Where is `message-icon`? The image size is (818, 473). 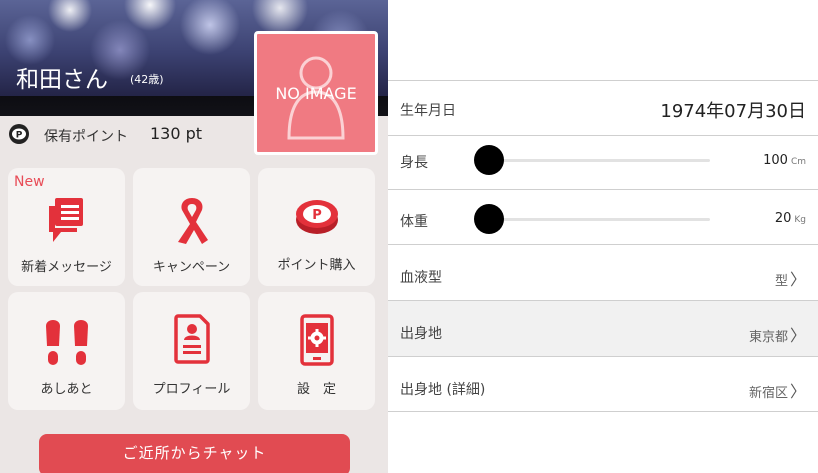
message-icon is located at coordinates (65, 220).